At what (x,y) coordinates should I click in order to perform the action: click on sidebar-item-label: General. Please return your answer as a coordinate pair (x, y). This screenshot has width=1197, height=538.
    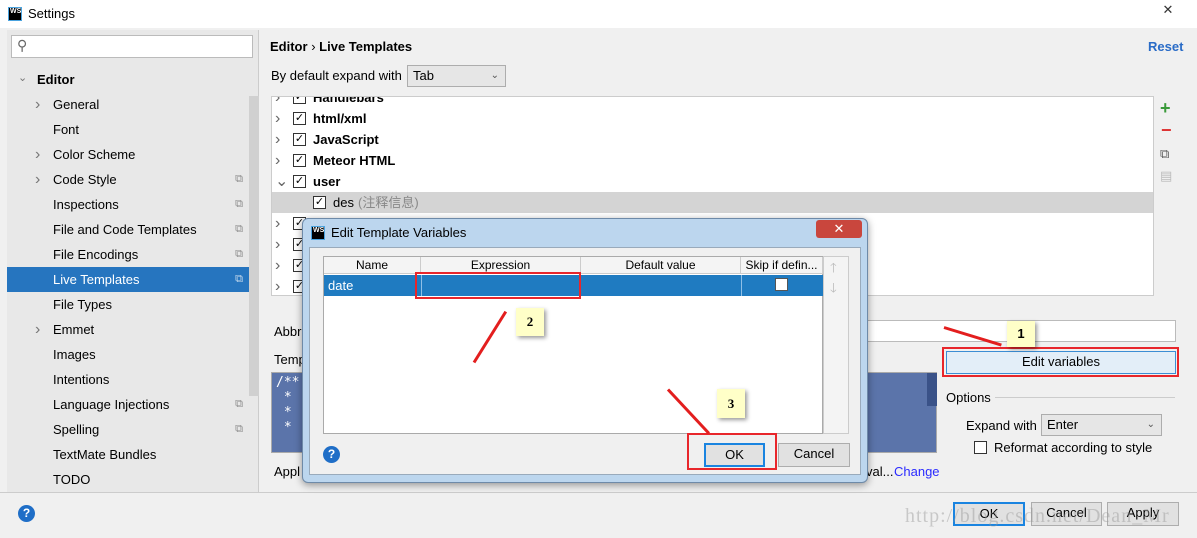
    Looking at the image, I should click on (76, 104).